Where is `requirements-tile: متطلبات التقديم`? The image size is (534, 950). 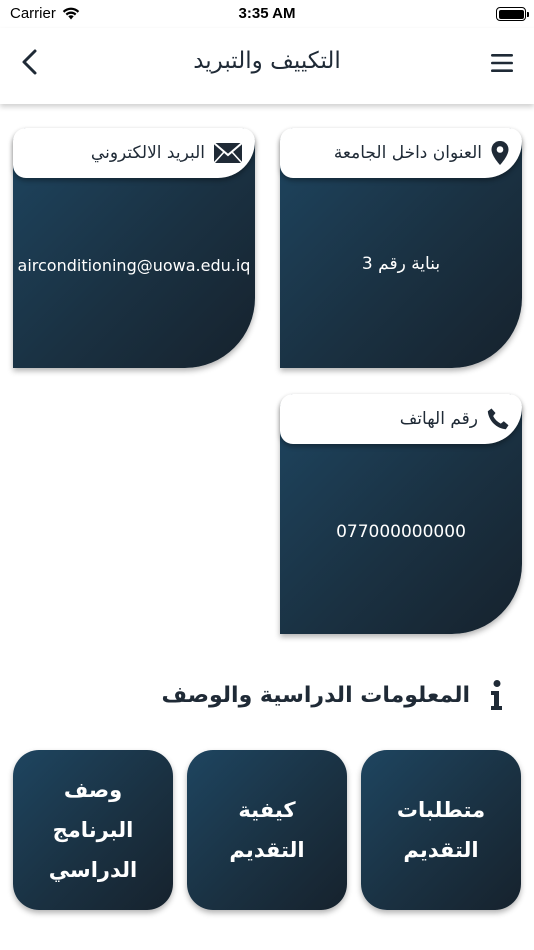 requirements-tile: متطلبات التقديم is located at coordinates (441, 830).